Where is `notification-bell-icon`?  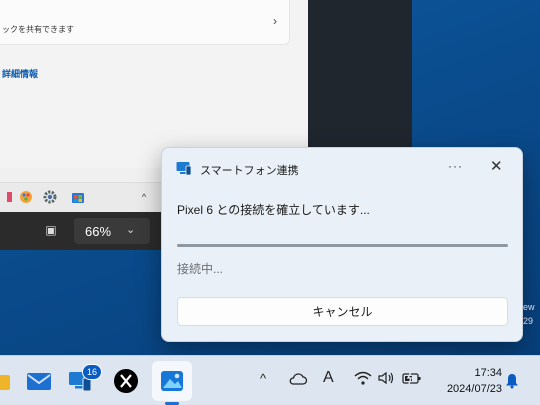 notification-bell-icon is located at coordinates (512, 383).